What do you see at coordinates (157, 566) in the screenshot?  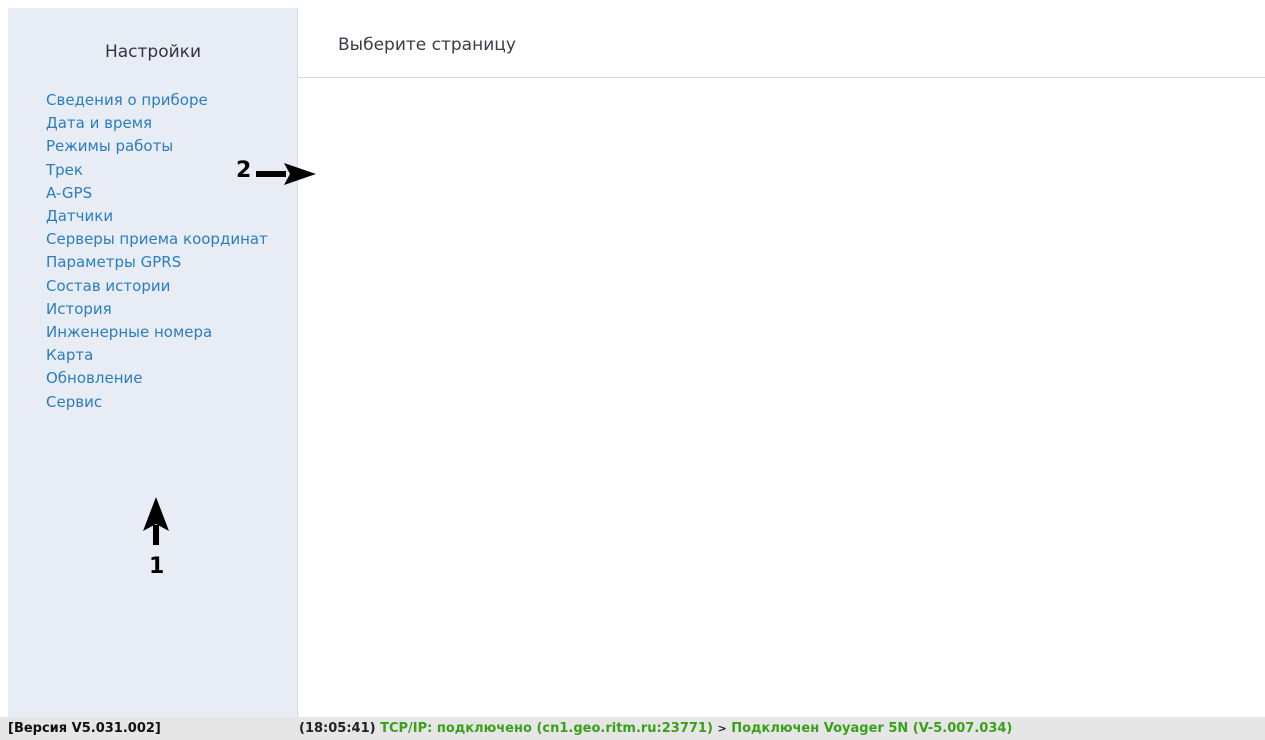 I see `annotation-label-1: 1` at bounding box center [157, 566].